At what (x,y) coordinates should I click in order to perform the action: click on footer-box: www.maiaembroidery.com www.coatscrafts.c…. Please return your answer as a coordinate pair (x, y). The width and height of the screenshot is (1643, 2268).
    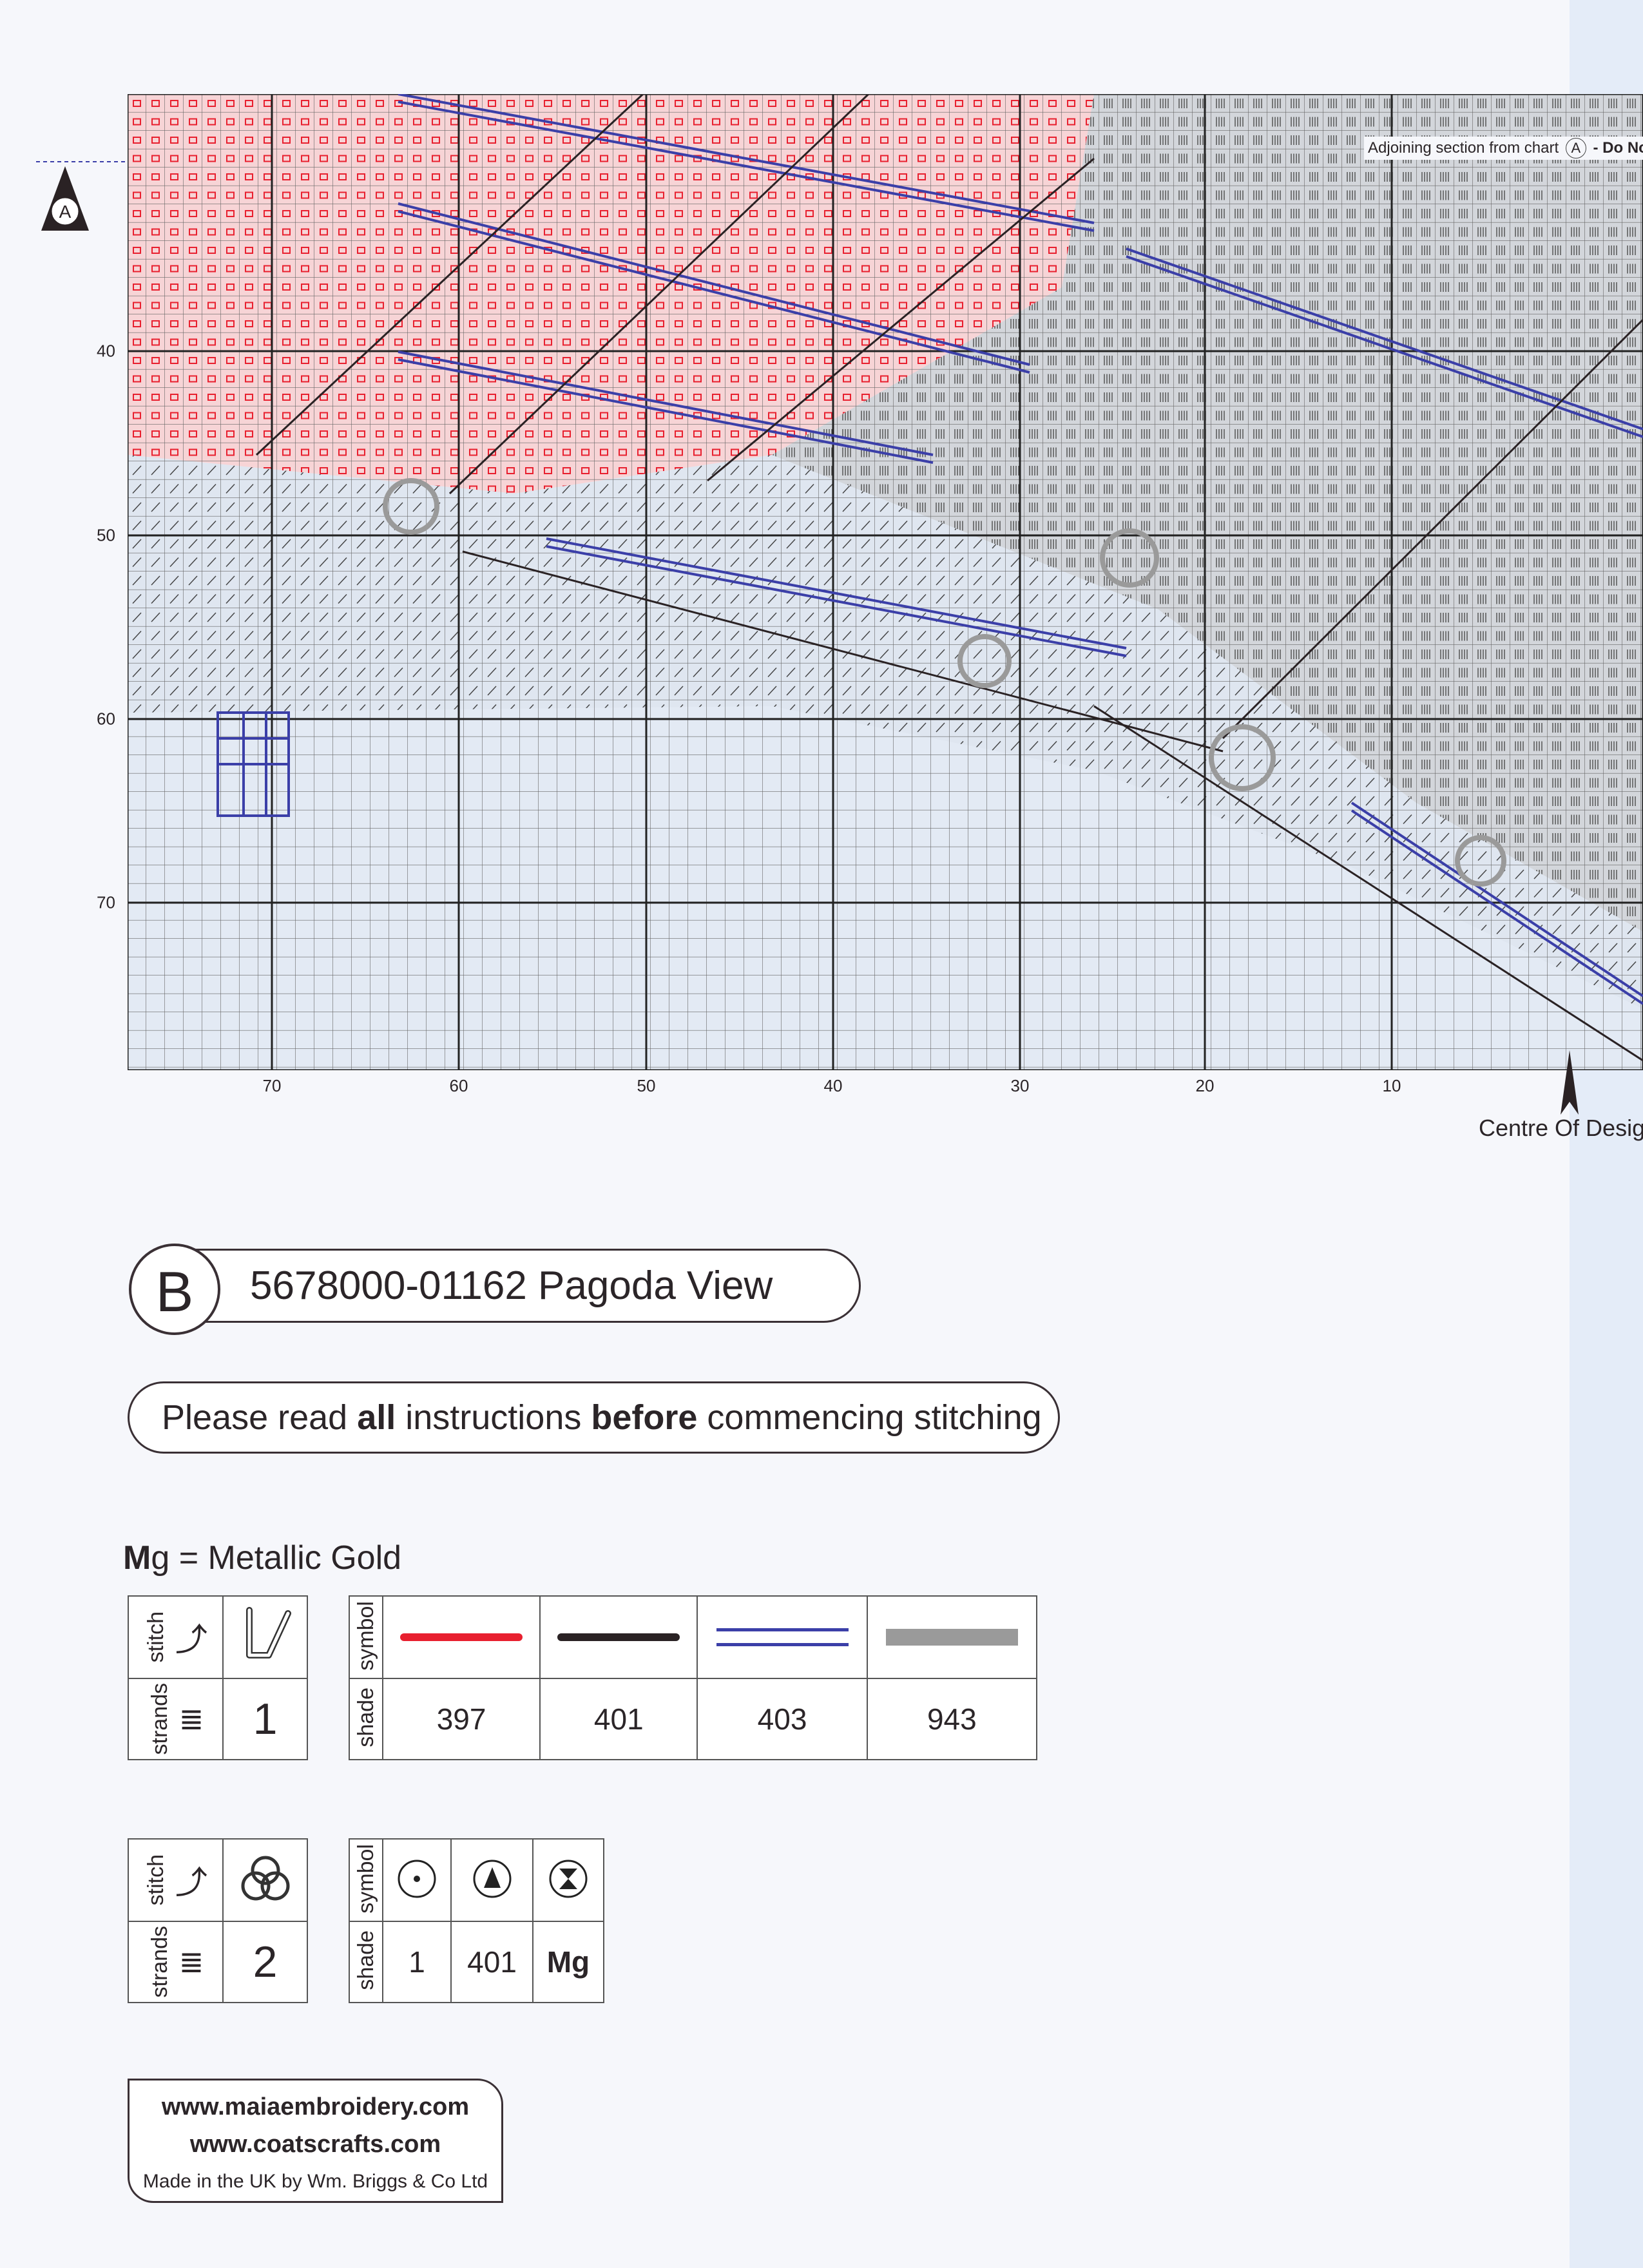
    Looking at the image, I should click on (315, 2141).